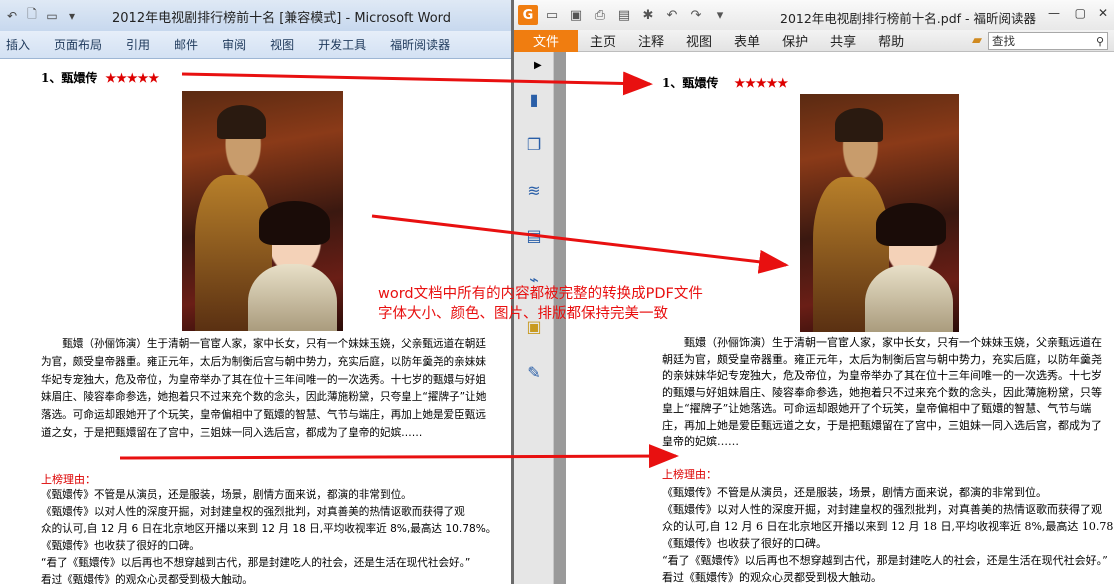 Image resolution: width=1114 pixels, height=584 pixels. I want to click on image-arrow, so click(580, 244).